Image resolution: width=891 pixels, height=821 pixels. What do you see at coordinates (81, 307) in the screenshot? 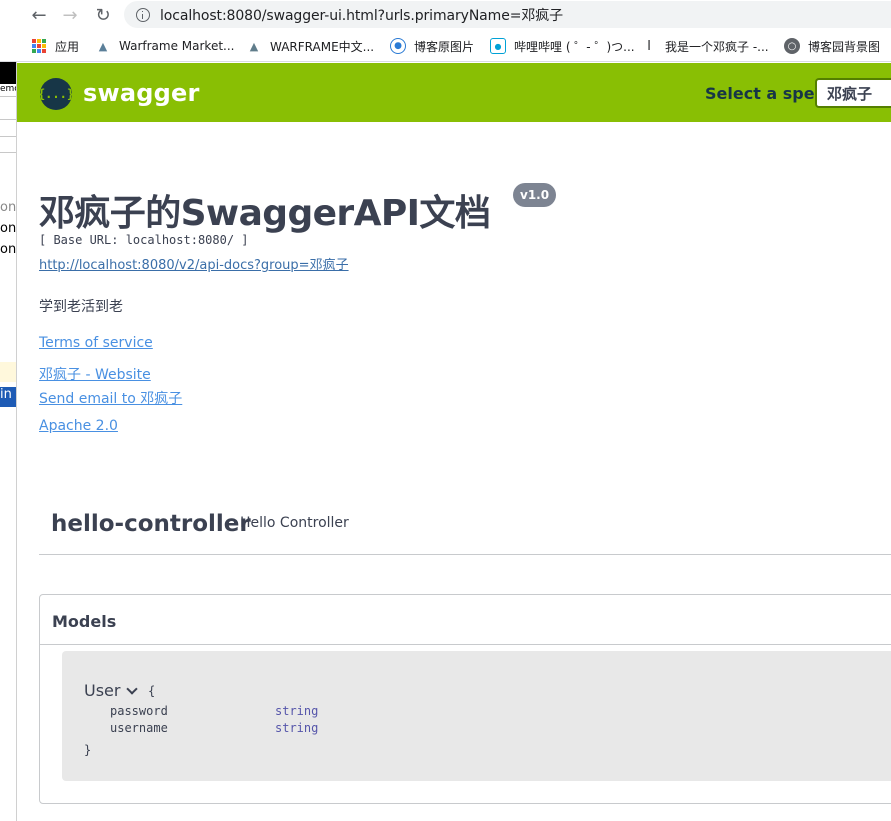
I see `api-description: 学到老活到老` at bounding box center [81, 307].